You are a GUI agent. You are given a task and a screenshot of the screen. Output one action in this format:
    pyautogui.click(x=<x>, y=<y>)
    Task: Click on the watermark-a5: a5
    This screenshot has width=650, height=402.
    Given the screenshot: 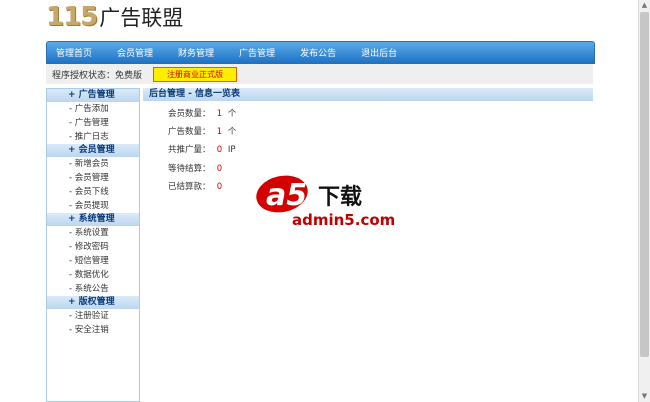 What is the action you would take?
    pyautogui.click(x=286, y=195)
    